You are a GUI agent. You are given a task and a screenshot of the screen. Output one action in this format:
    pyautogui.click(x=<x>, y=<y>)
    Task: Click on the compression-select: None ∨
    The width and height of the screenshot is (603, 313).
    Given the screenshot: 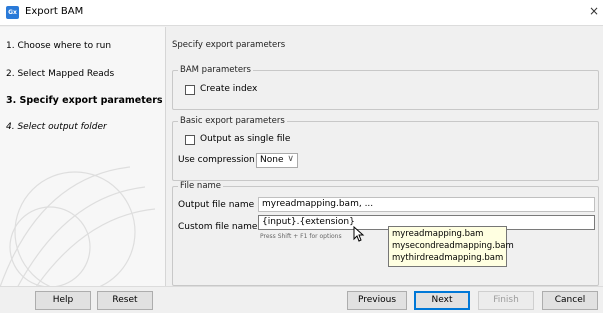 What is the action you would take?
    pyautogui.click(x=277, y=160)
    